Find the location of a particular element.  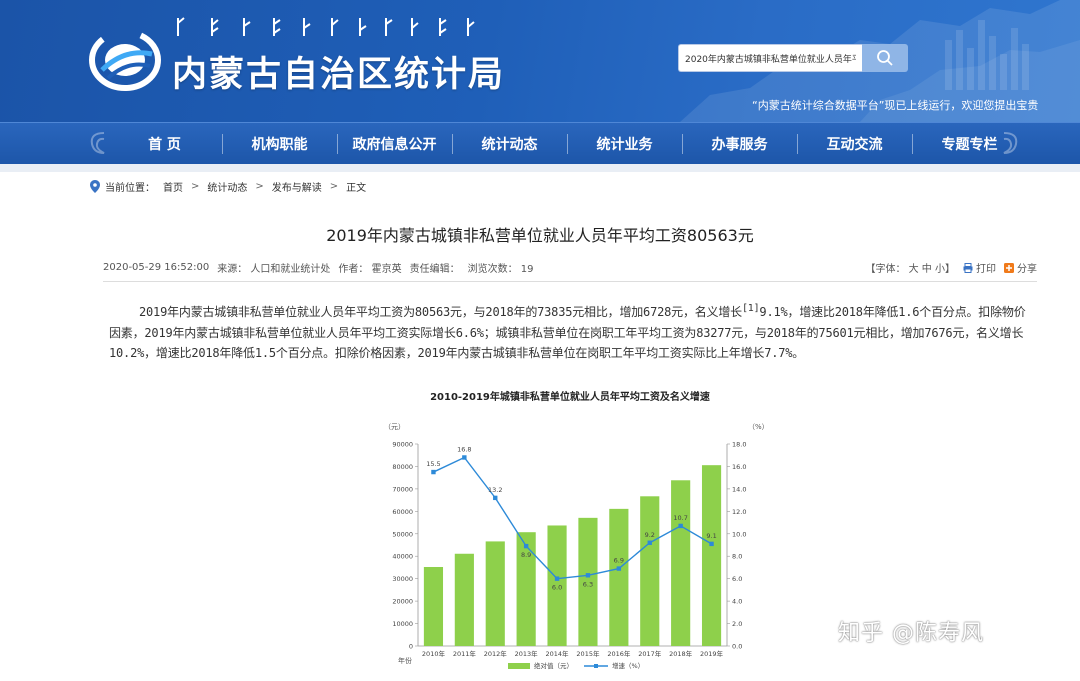

right-axis-unit: （%） is located at coordinates (758, 427).